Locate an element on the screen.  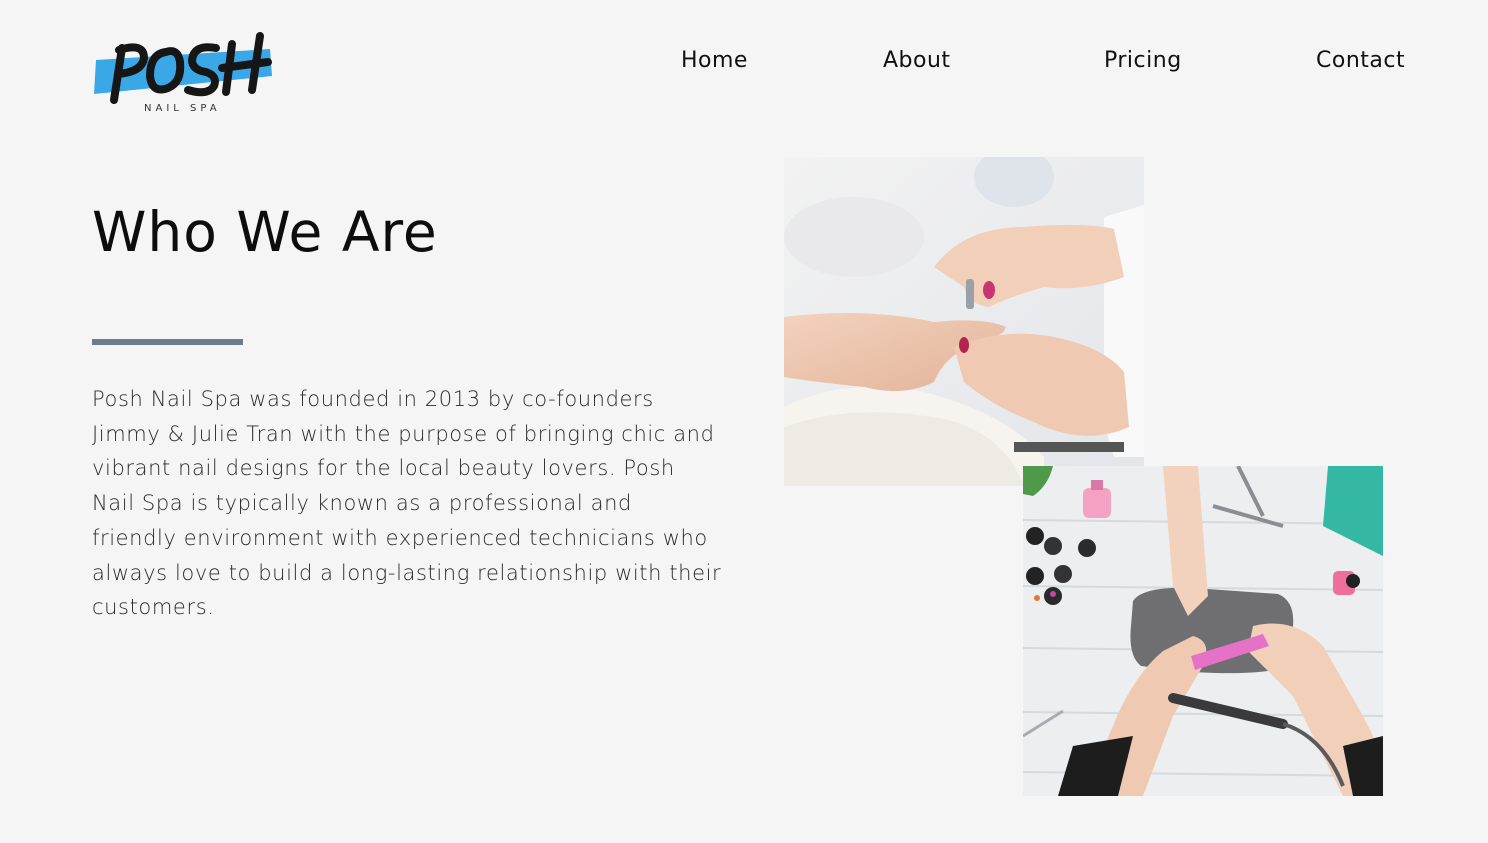
nav-pricing-link: Pricing is located at coordinates (1143, 60).